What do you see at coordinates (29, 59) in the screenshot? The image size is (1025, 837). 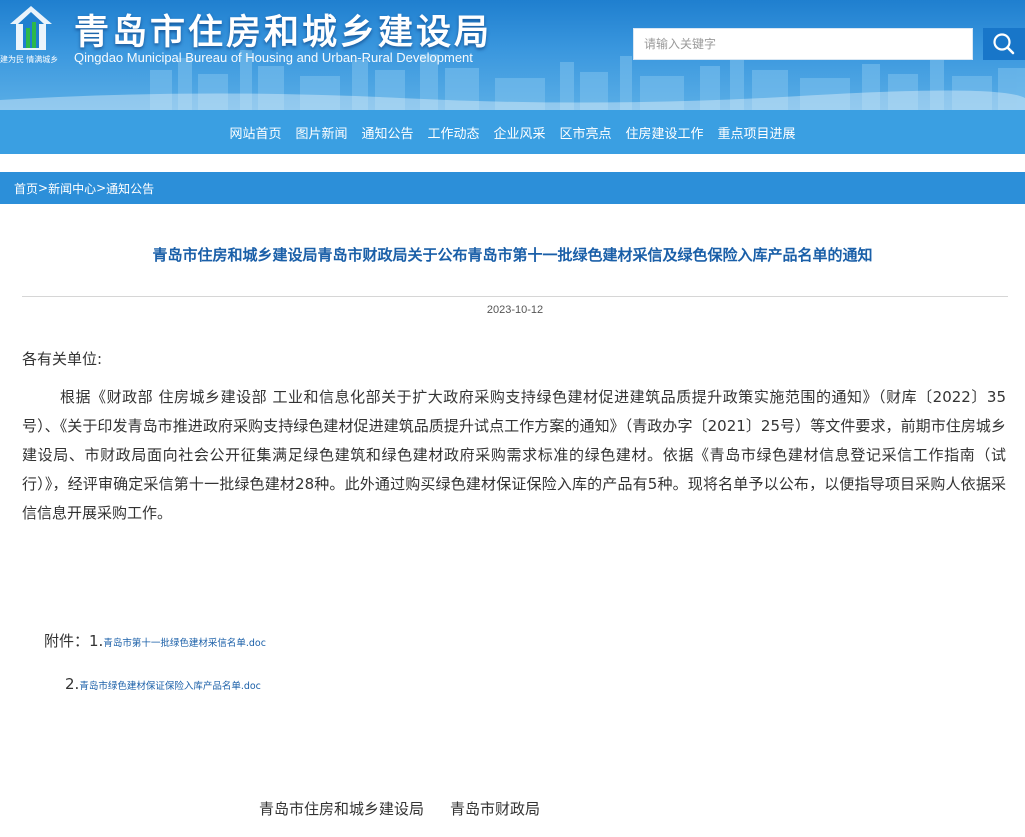 I see `logo-slogan: 建为民 情满城乡` at bounding box center [29, 59].